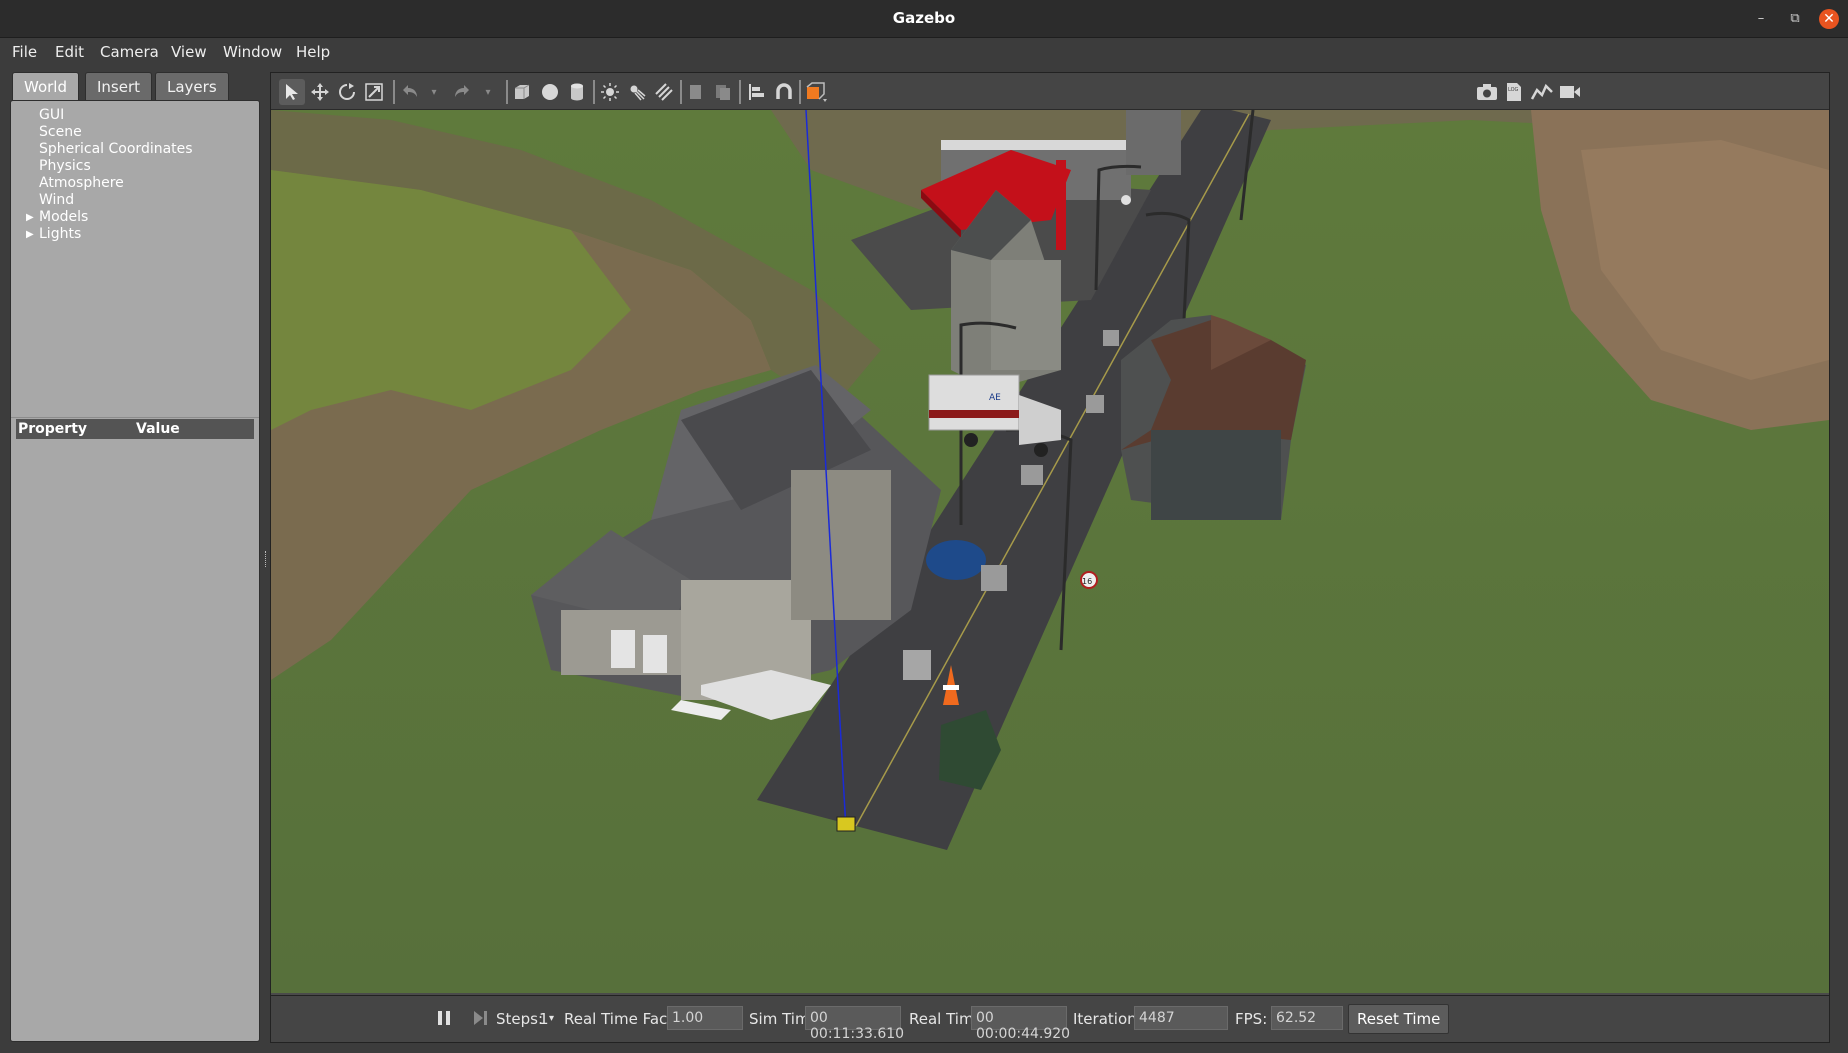 The height and width of the screenshot is (1053, 1848). I want to click on select-arrow-icon, so click(292, 92).